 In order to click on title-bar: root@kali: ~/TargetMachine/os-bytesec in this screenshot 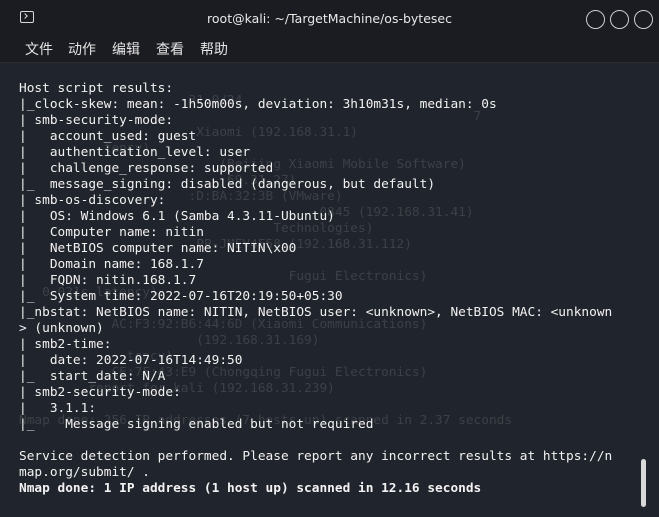, I will do `click(329, 18)`.